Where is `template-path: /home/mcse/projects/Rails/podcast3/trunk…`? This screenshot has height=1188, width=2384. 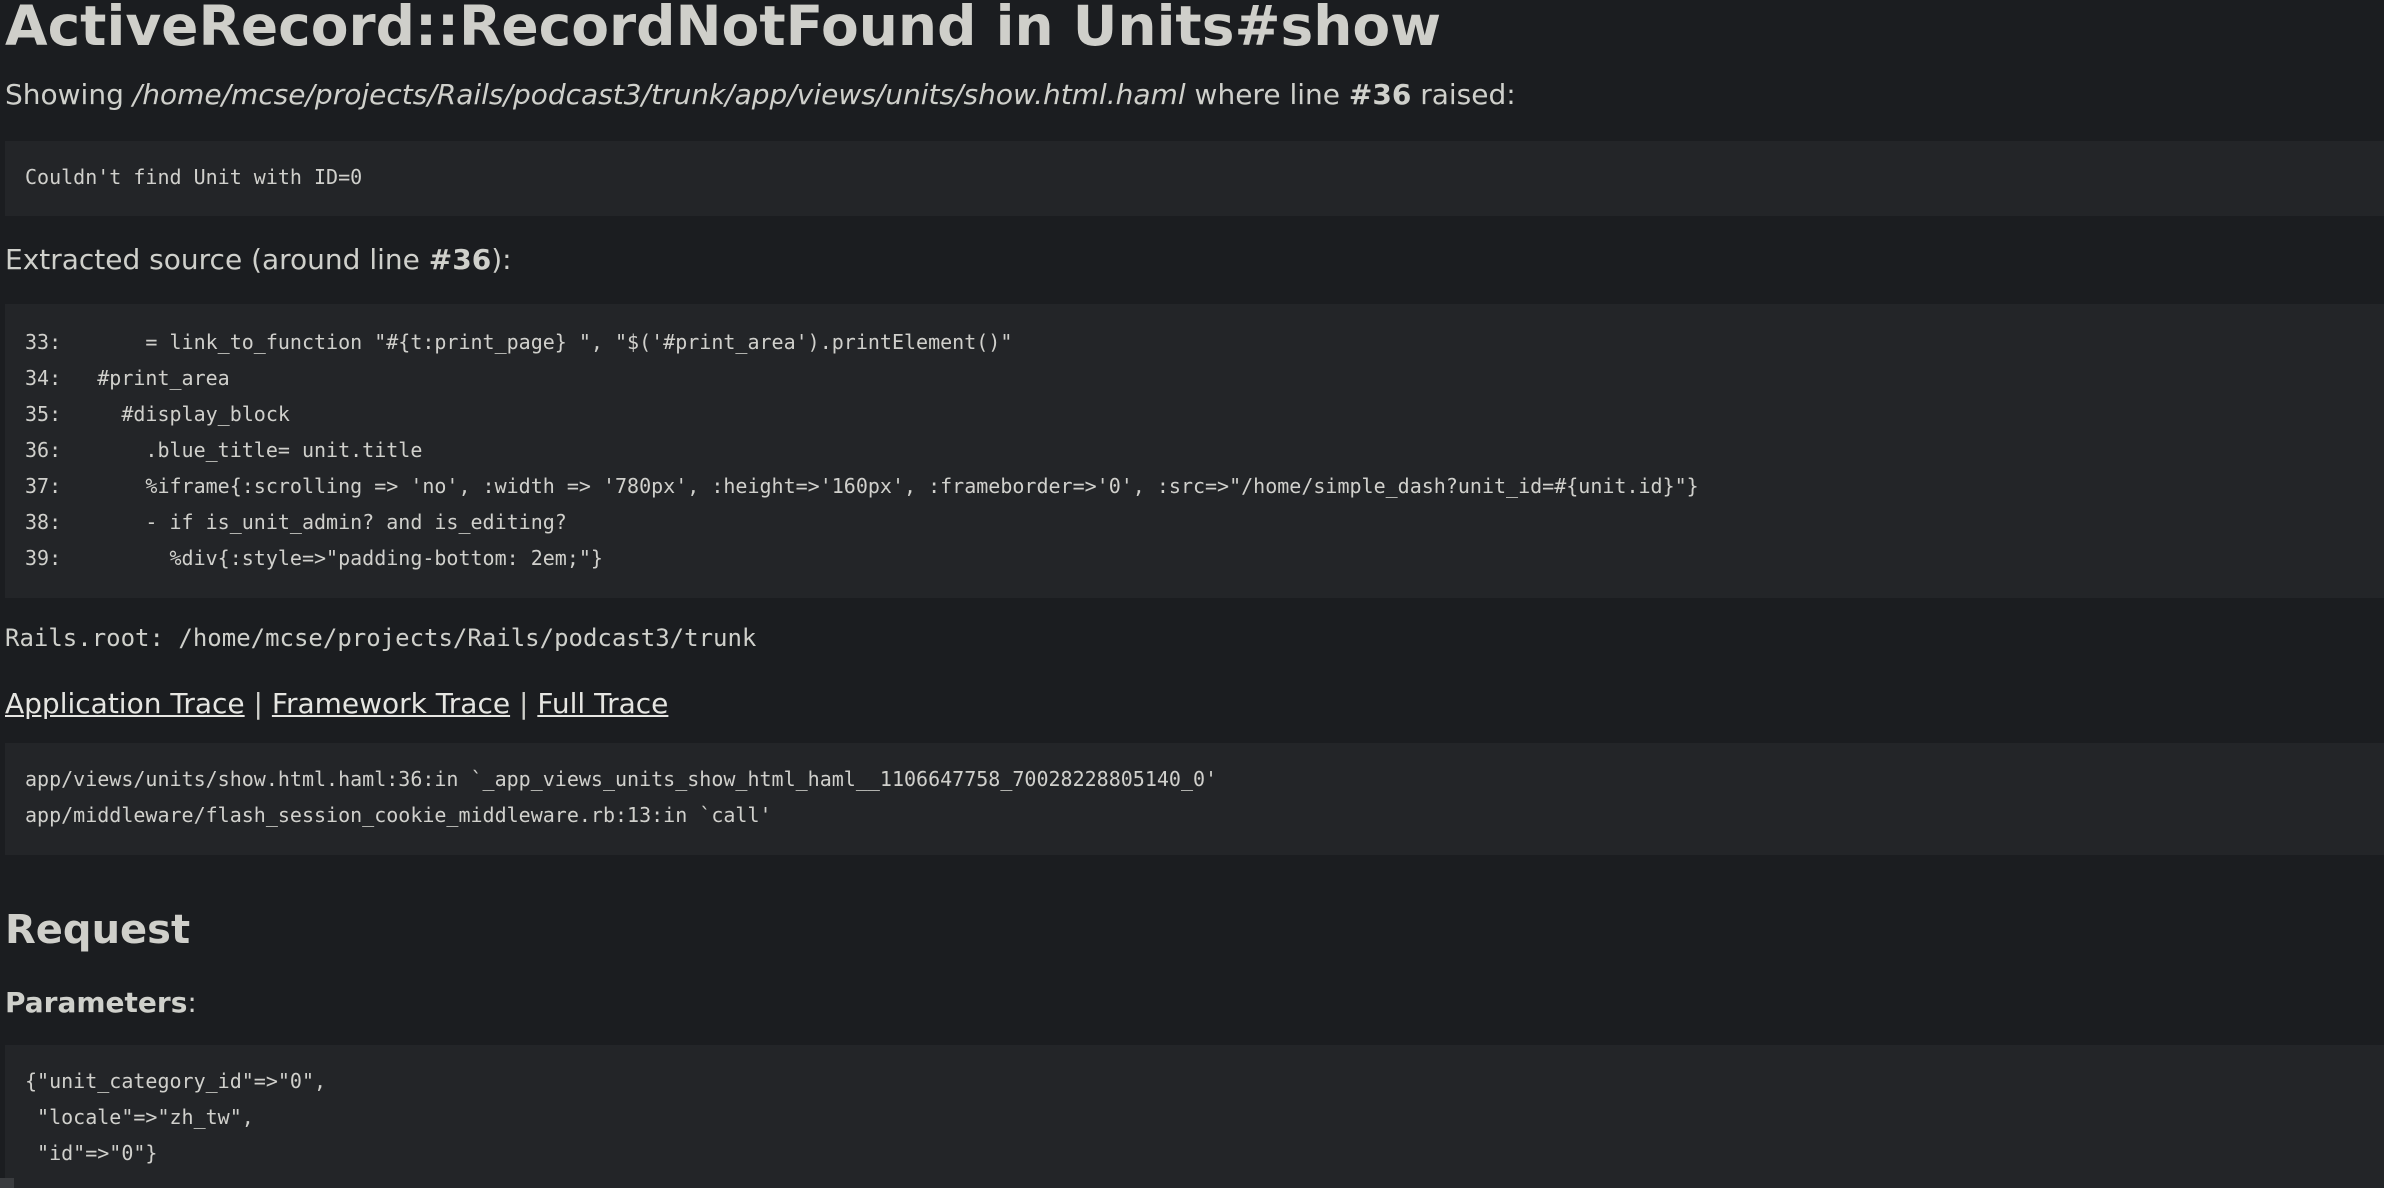
template-path: /home/mcse/projects/Rails/podcast3/trunk… is located at coordinates (659, 94).